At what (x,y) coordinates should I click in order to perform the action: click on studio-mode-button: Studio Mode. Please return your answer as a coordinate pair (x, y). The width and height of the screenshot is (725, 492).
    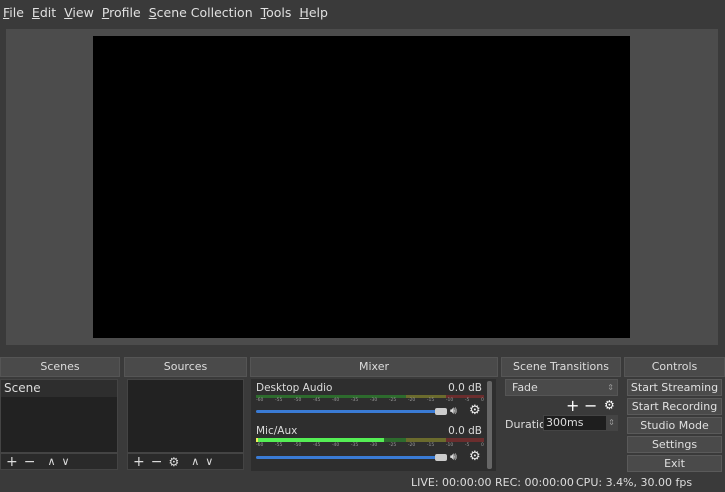
    Looking at the image, I should click on (674, 425).